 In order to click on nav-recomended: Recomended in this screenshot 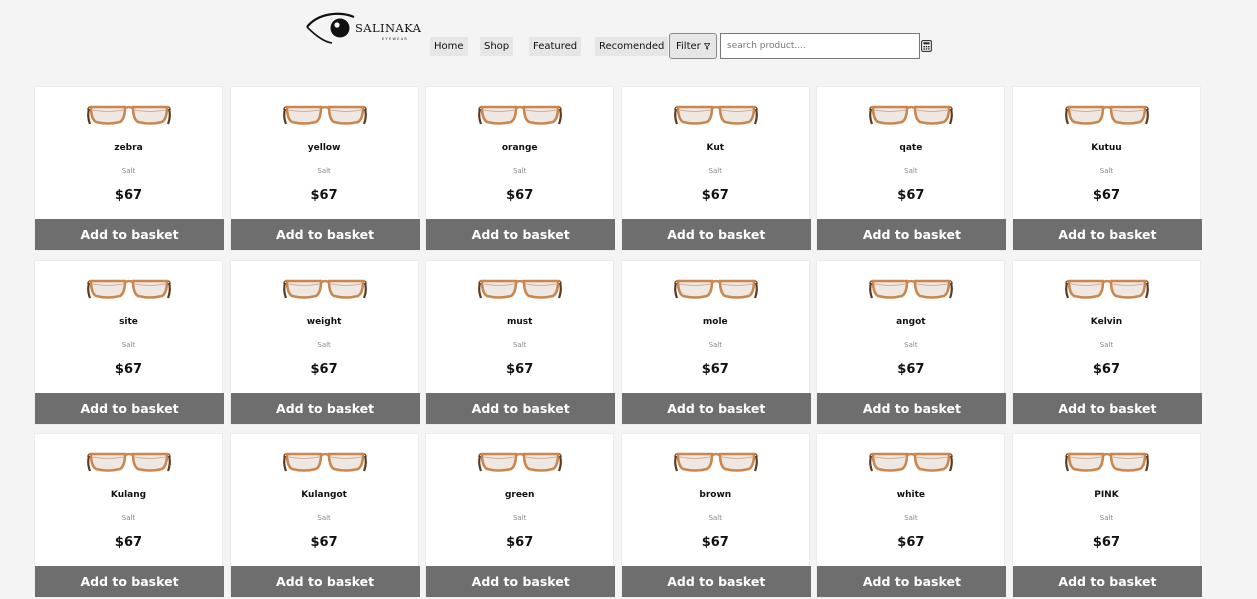, I will do `click(632, 46)`.